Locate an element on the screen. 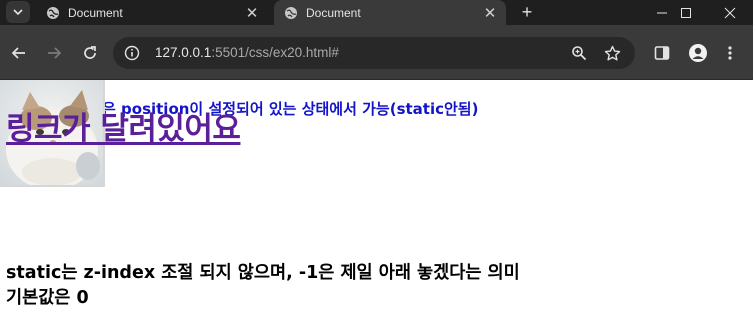  back-button is located at coordinates (19, 53).